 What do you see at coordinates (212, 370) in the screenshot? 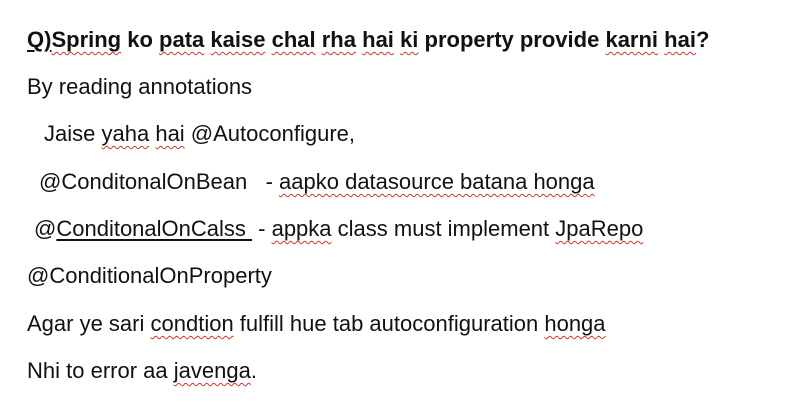
I see `word-javenga: javenga` at bounding box center [212, 370].